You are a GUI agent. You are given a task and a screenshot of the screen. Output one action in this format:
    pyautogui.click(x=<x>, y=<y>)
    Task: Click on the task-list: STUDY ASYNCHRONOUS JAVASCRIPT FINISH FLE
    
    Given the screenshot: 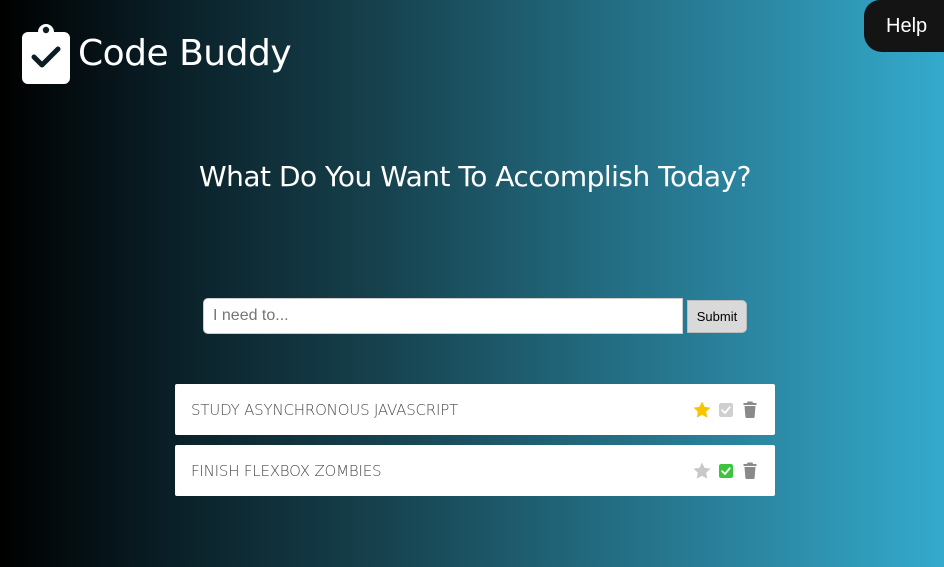 What is the action you would take?
    pyautogui.click(x=475, y=445)
    